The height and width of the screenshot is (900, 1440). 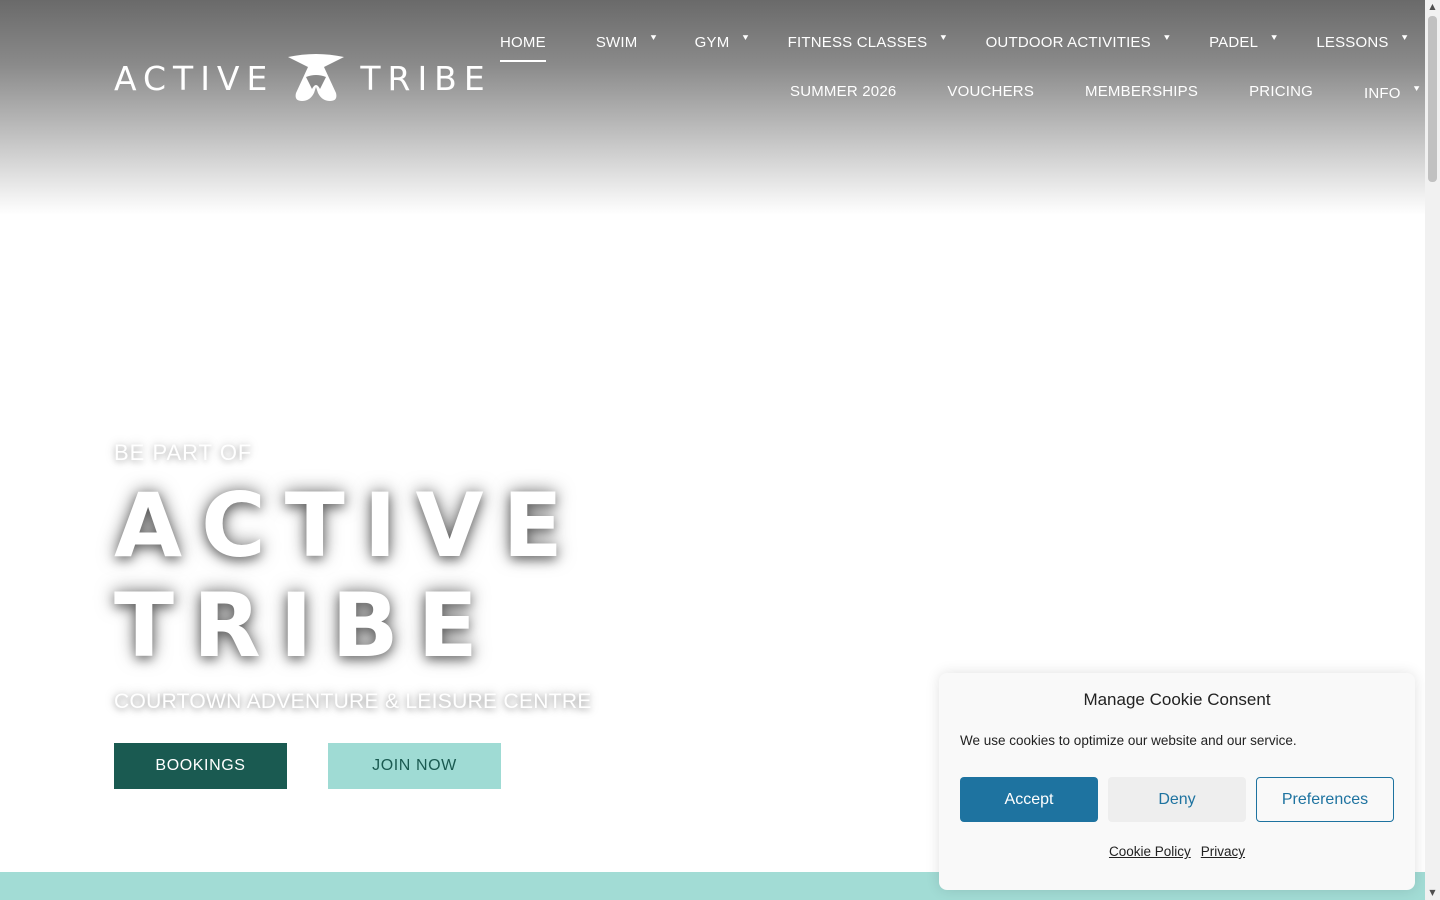 I want to click on nav-item-summer-2026: SUMMER 2026, so click(x=843, y=91).